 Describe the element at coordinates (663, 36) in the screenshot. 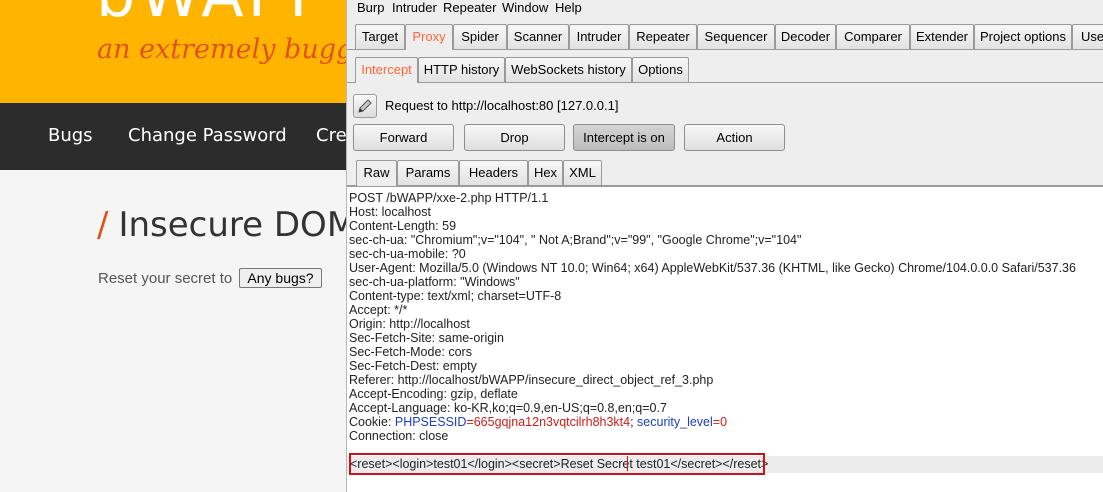

I see `tab-repeater: Repeater` at that location.